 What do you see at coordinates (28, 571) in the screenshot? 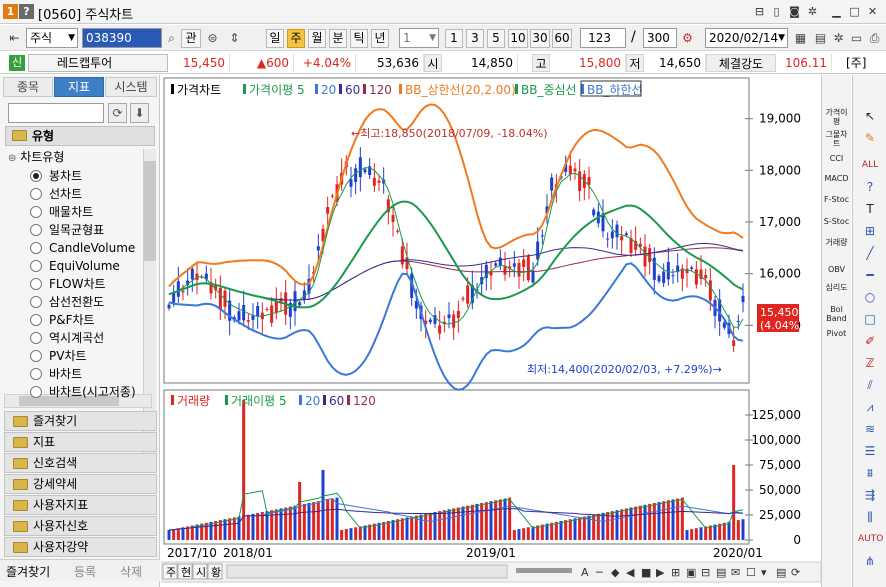
I see `favorites-tab: 즐겨찾기` at bounding box center [28, 571].